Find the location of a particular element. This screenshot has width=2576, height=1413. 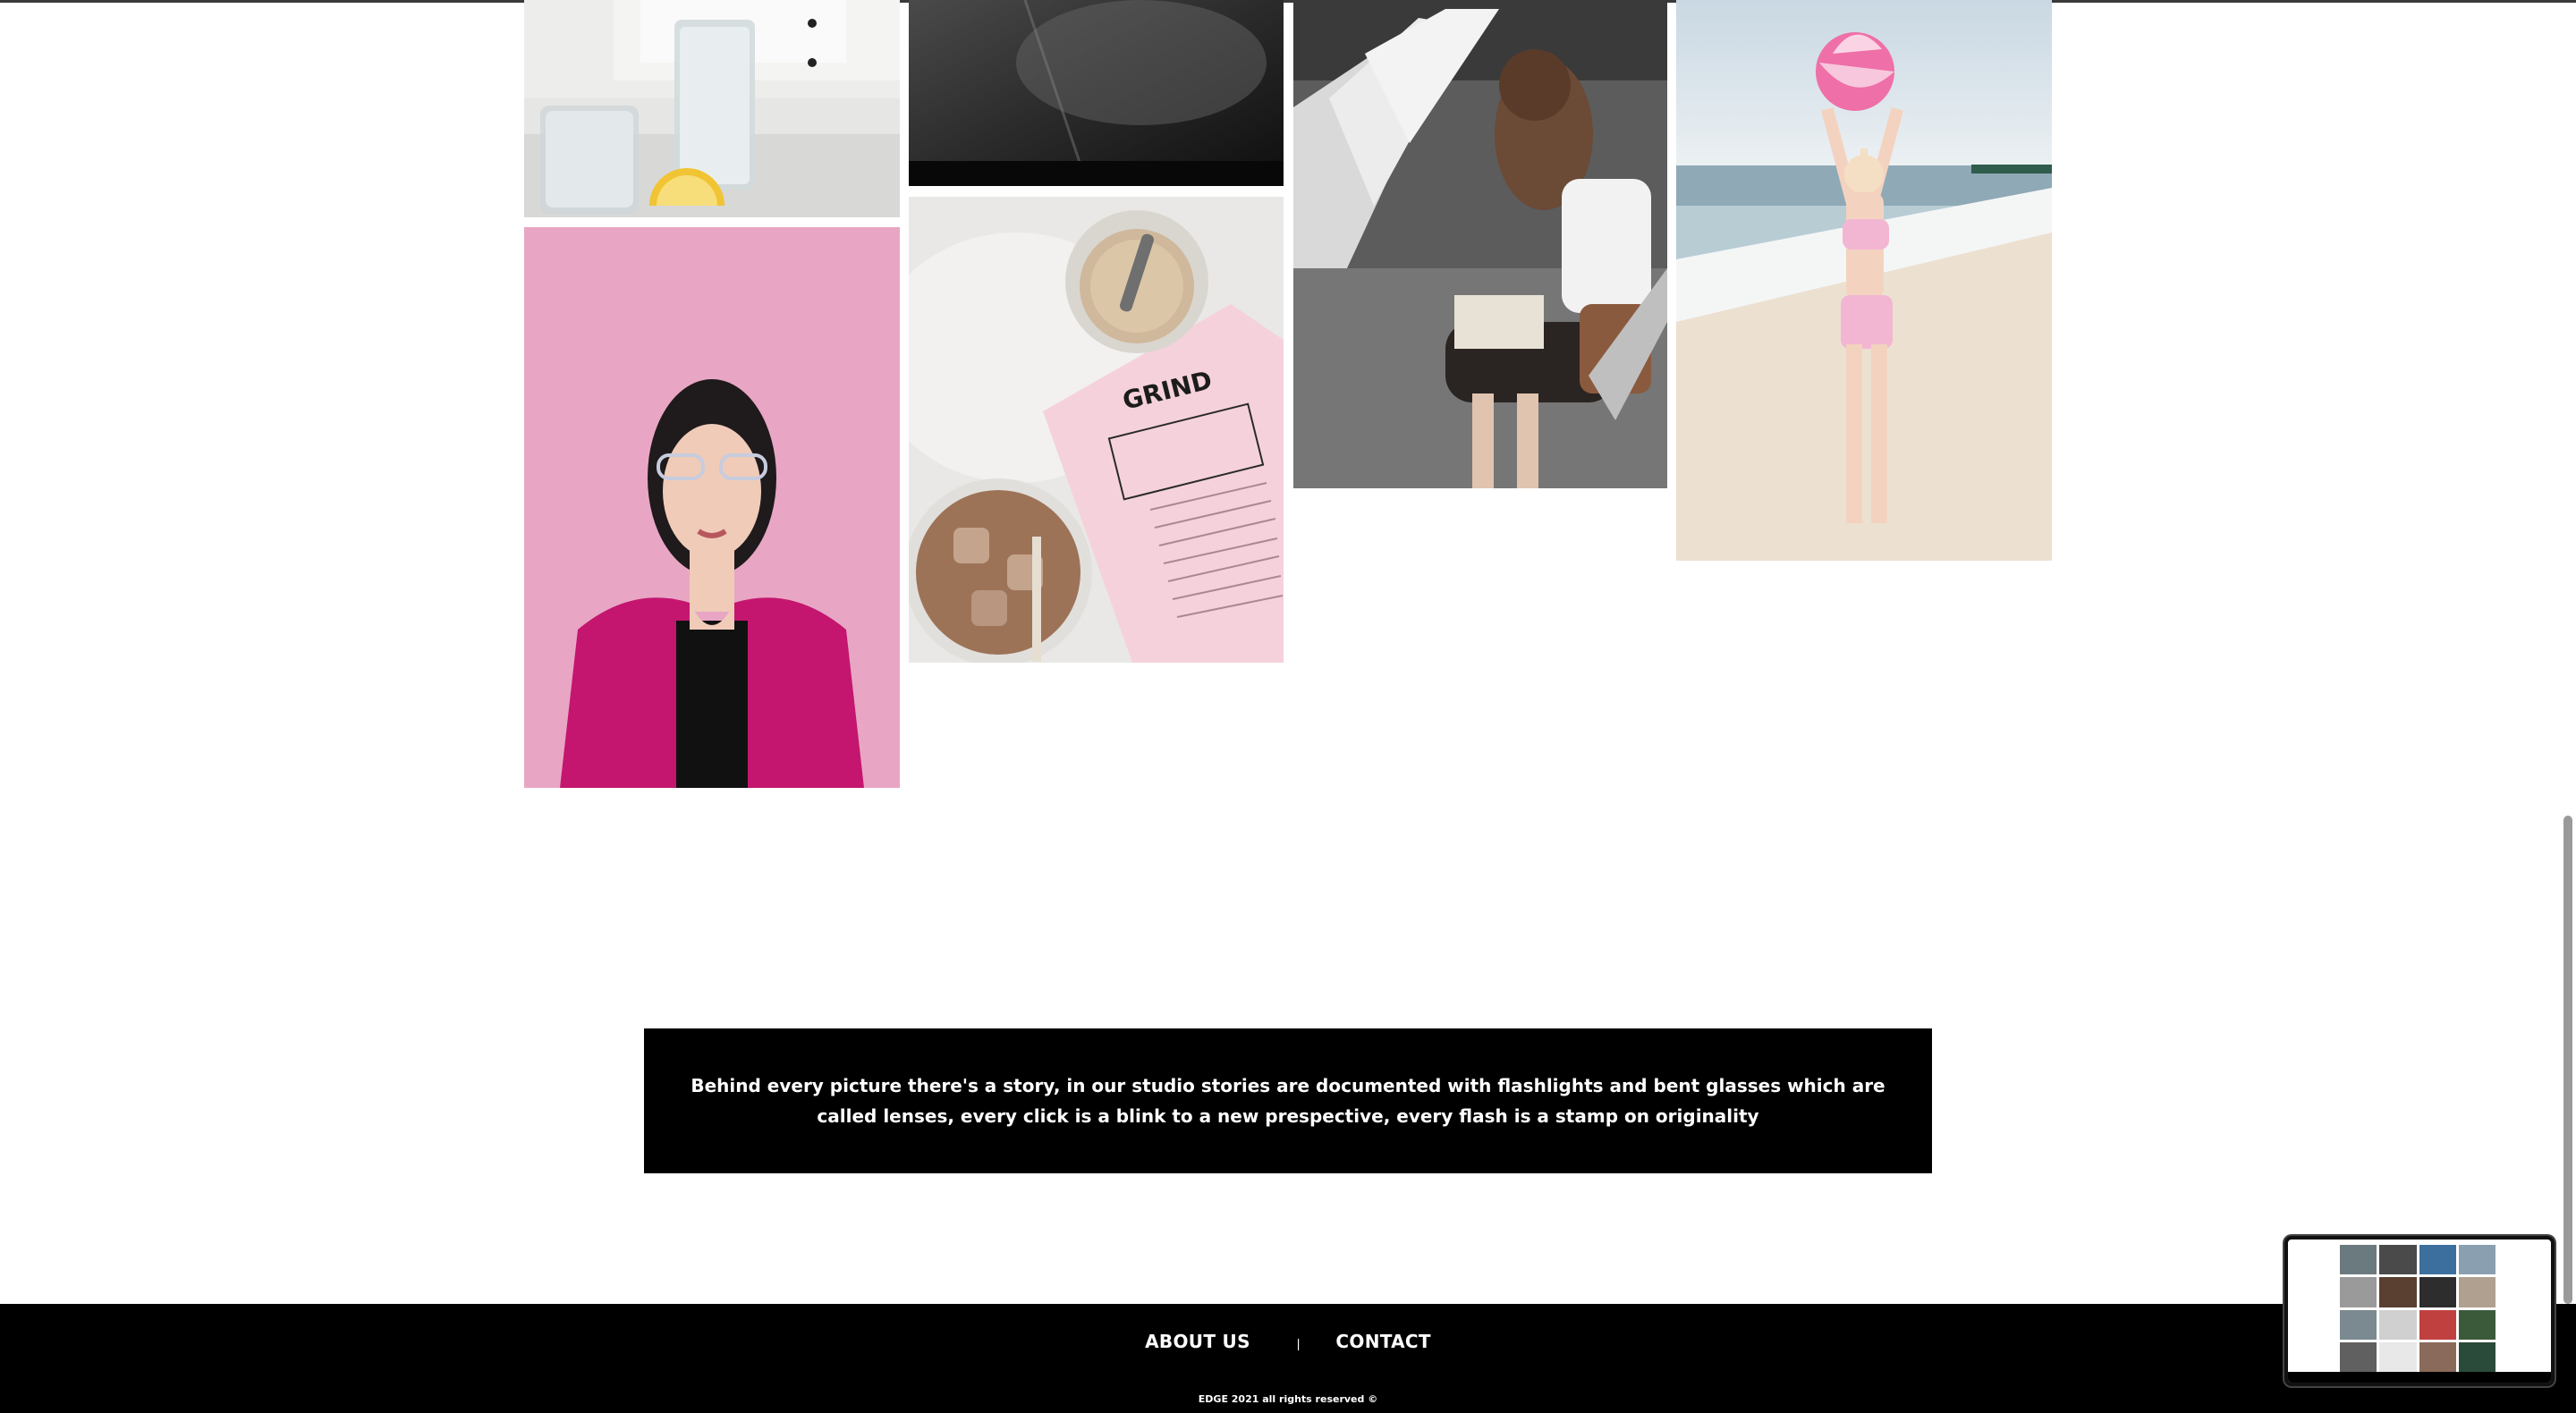

woman-reading-photo is located at coordinates (1480, 244).